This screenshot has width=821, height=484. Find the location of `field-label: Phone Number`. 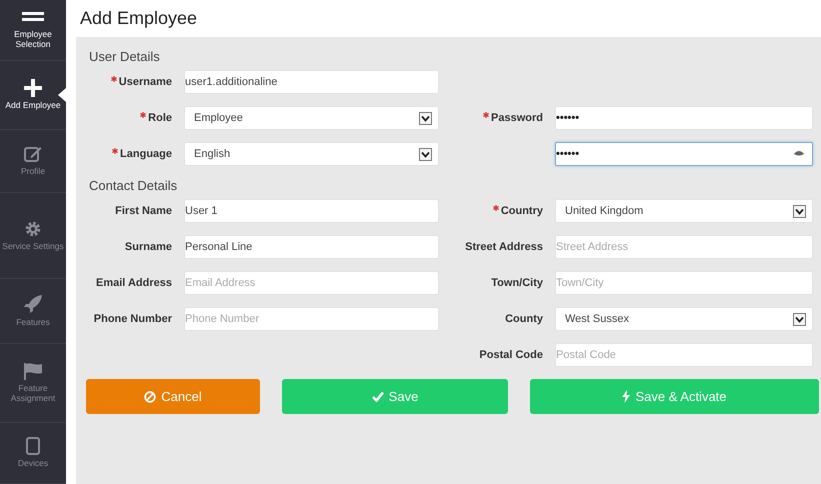

field-label: Phone Number is located at coordinates (133, 319).